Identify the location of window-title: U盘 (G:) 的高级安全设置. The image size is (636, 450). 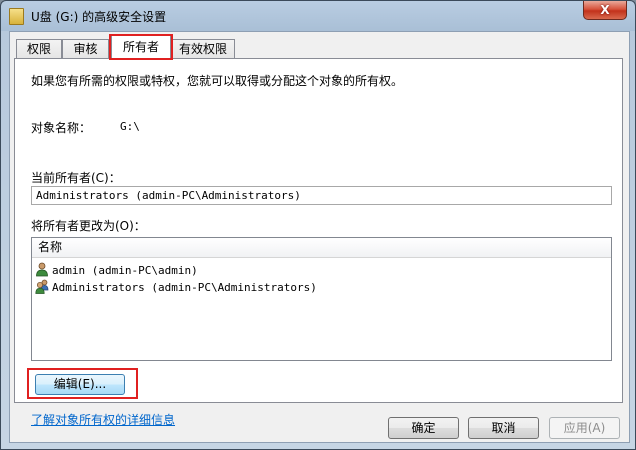
(99, 17).